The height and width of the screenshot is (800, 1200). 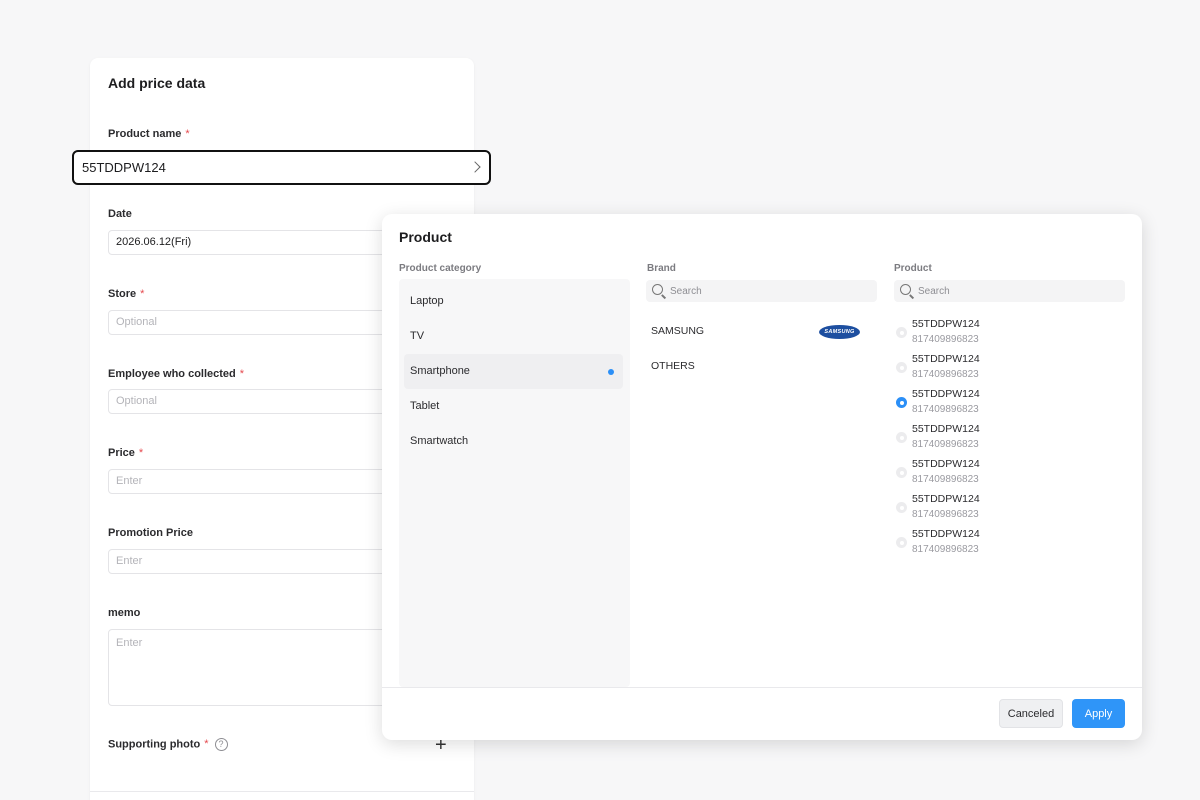 I want to click on category-item-laptop: Laptop, so click(x=513, y=301).